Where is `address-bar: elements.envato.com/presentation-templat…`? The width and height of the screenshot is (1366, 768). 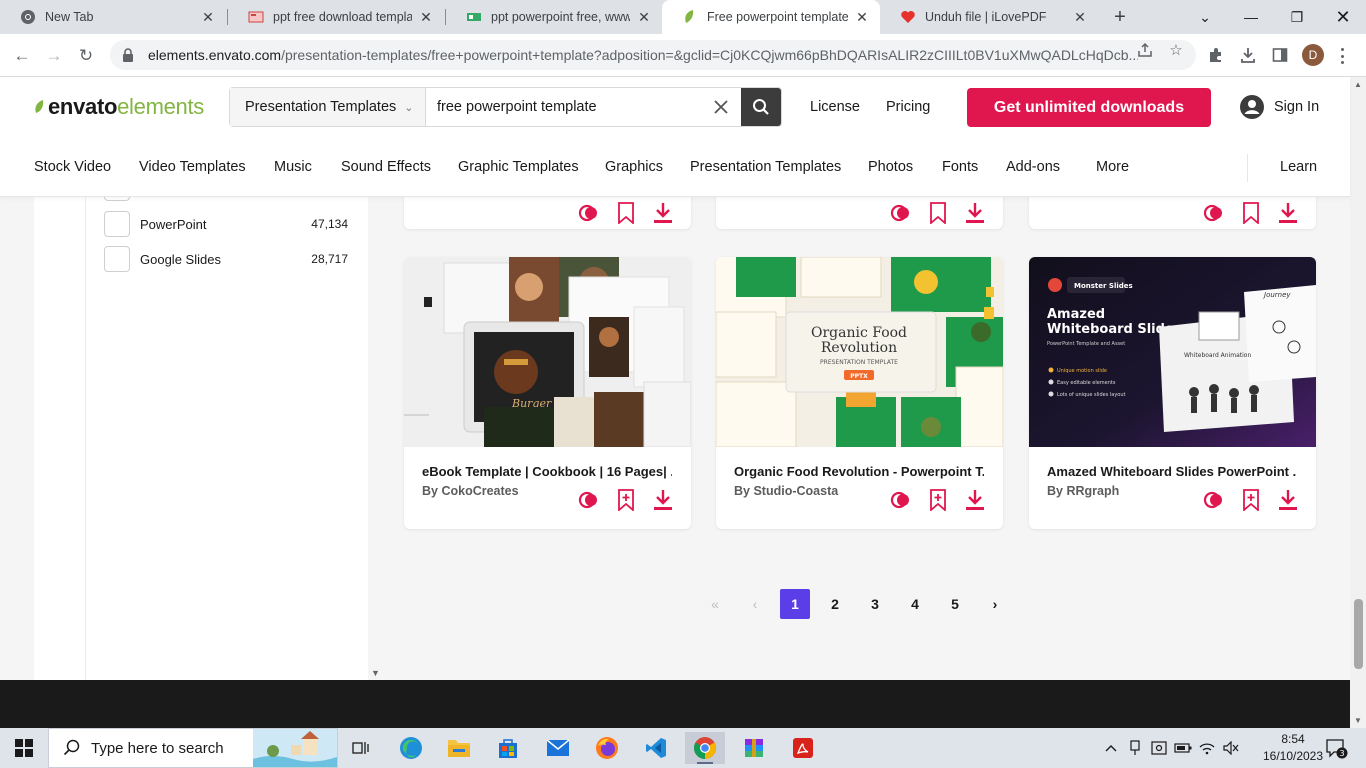
address-bar: elements.envato.com/presentation-templat… is located at coordinates (653, 55).